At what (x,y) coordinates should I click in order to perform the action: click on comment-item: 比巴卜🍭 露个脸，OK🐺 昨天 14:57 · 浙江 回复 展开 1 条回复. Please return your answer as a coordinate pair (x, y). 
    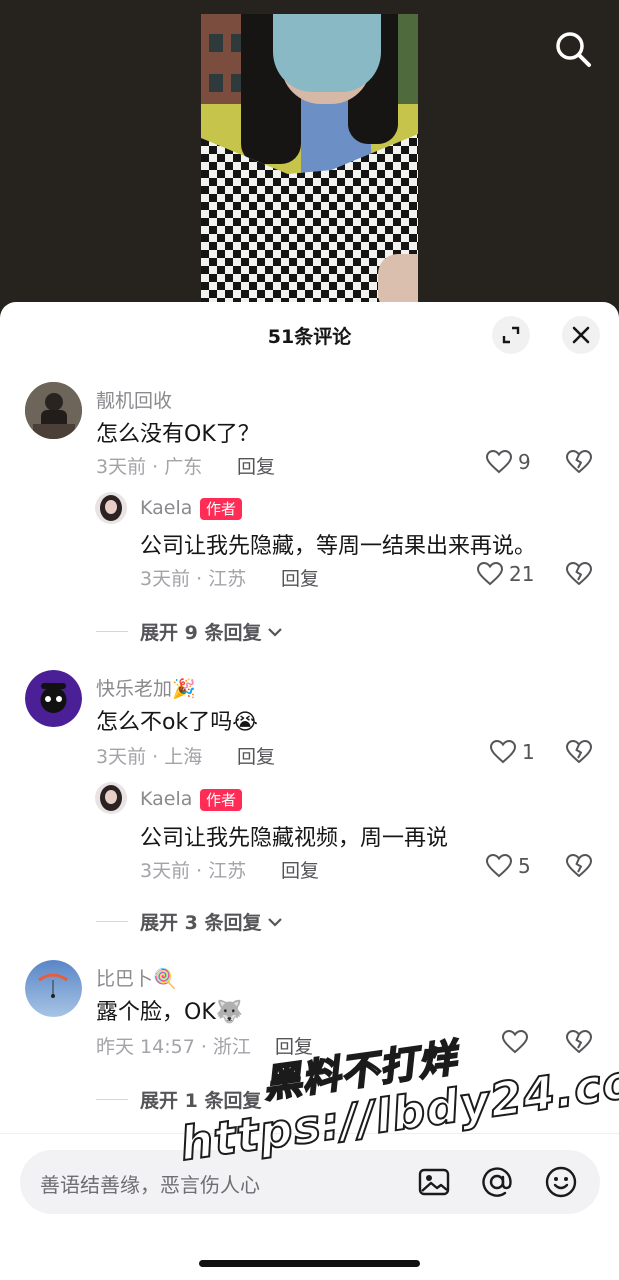
    Looking at the image, I should click on (309, 1038).